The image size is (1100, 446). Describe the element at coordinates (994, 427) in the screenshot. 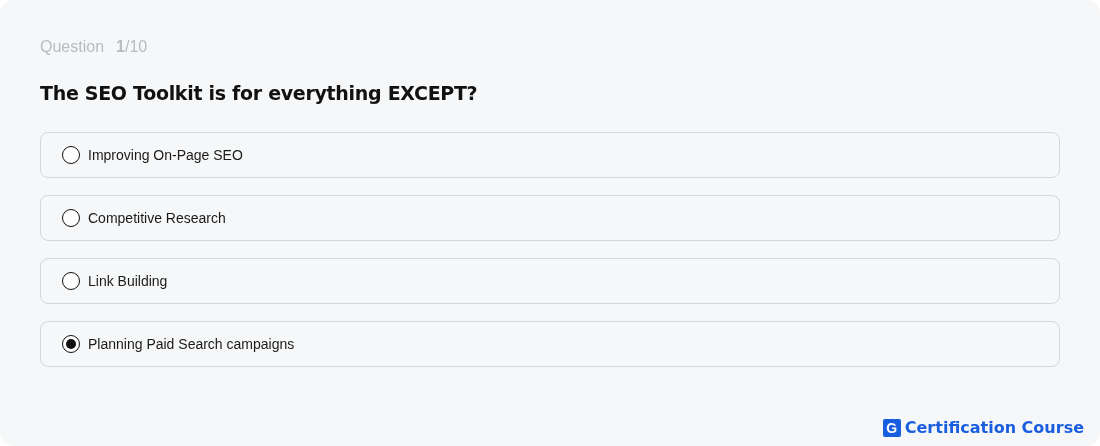

I see `brand-title: Certification Course` at that location.